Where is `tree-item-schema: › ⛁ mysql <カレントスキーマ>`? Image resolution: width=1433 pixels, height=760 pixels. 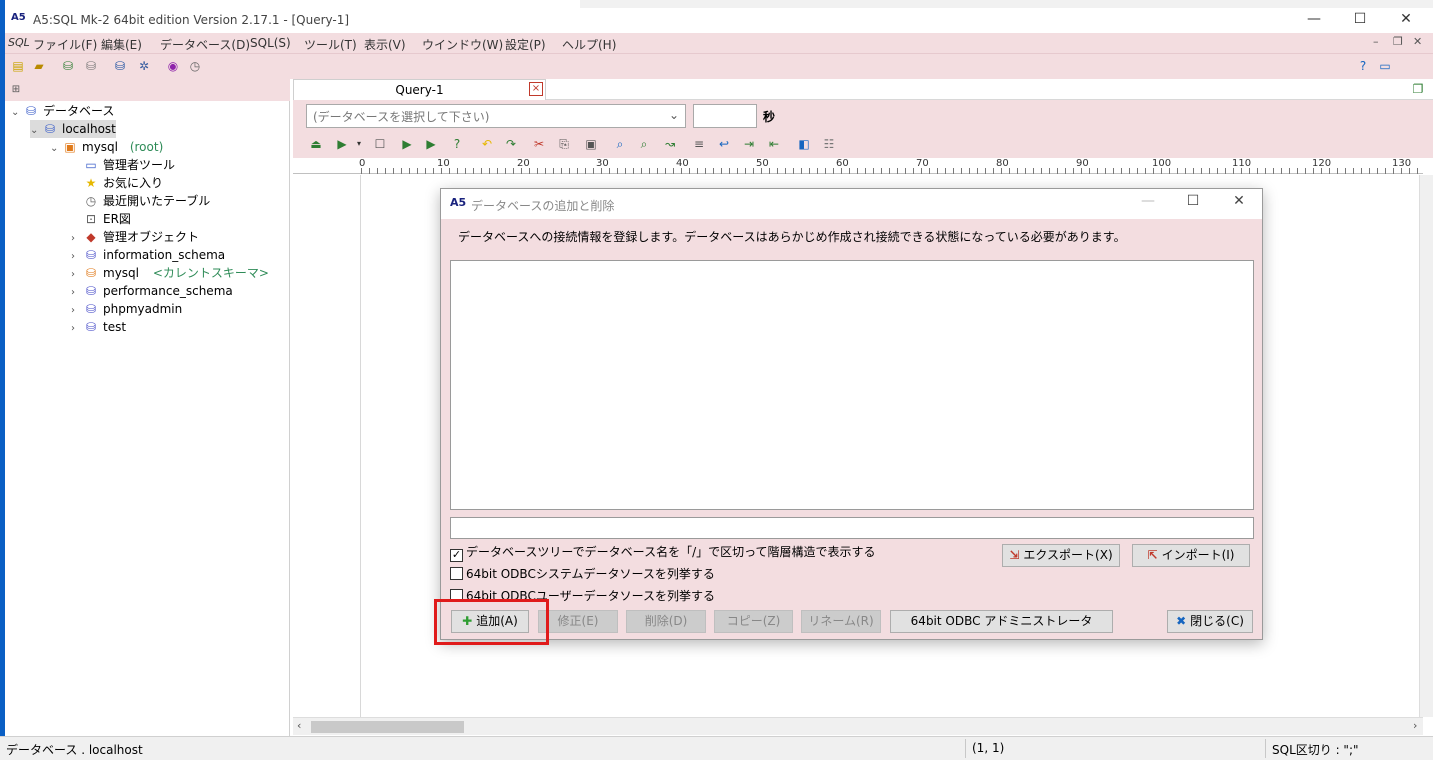
tree-item-schema: › ⛁ mysql <カレントスキーマ> is located at coordinates (170, 273).